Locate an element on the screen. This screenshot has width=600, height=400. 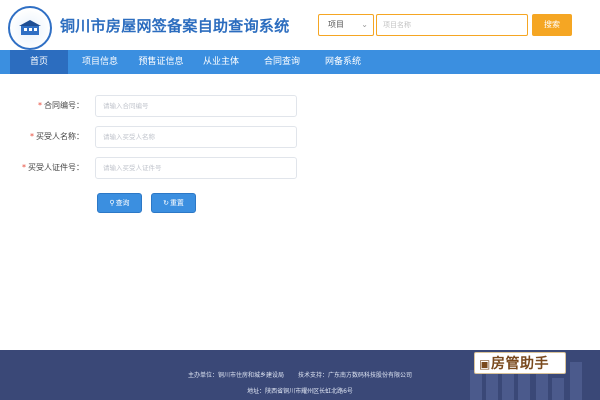
form-row-buyer-id: * 买受人证件号： is located at coordinates (300, 168).